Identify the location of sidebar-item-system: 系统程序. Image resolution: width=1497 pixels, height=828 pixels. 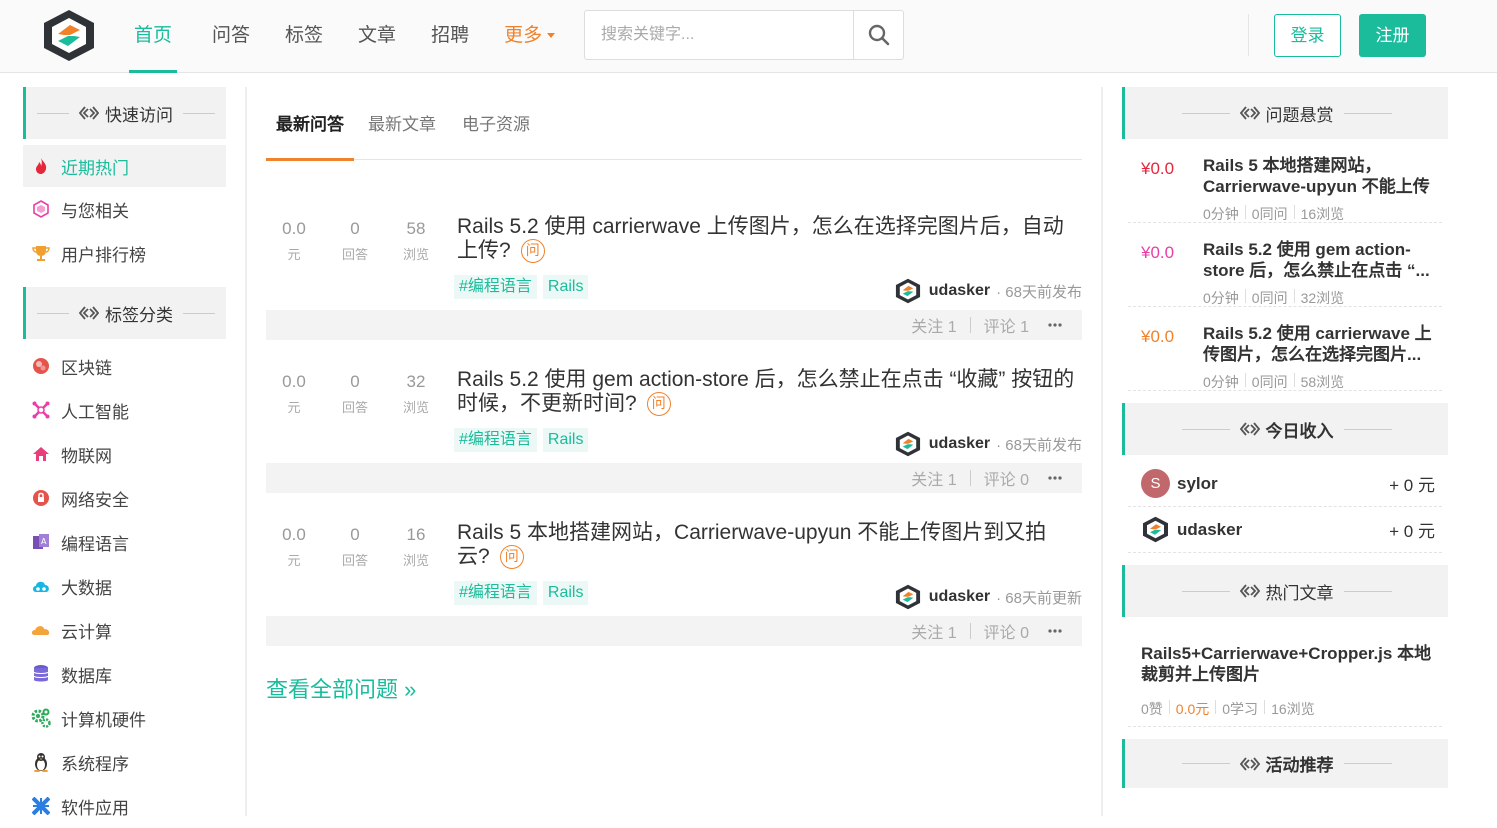
(124, 762).